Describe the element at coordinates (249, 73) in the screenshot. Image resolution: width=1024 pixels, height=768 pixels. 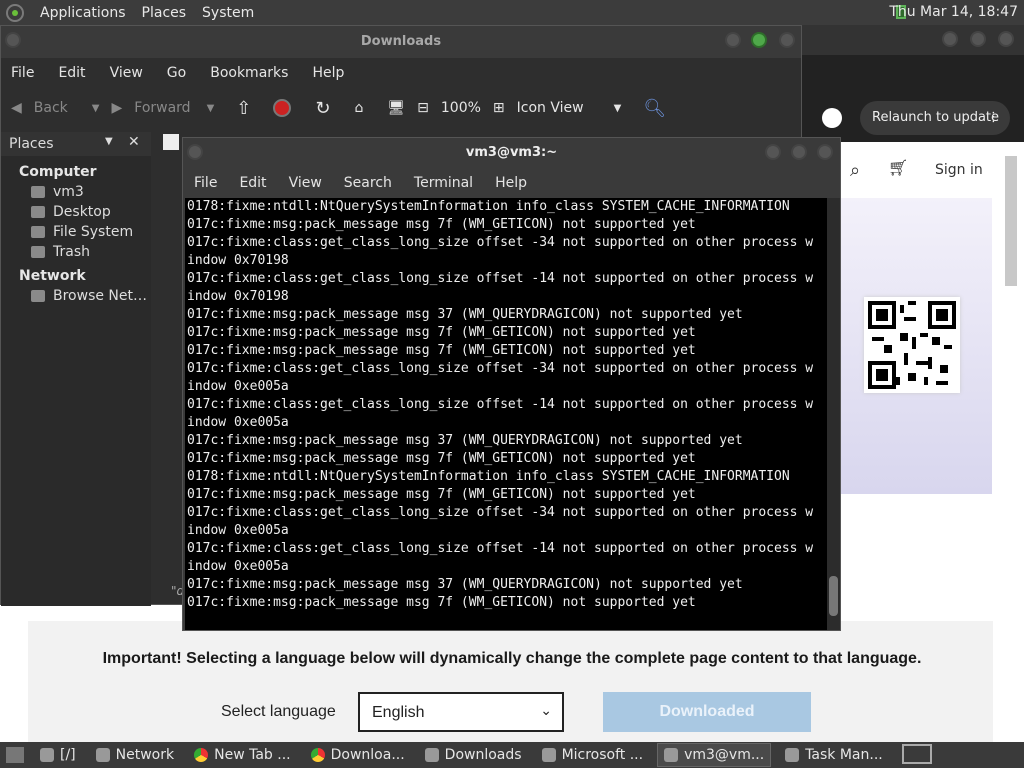
I see `fm-menu-bookmarks: Bookmarks` at that location.